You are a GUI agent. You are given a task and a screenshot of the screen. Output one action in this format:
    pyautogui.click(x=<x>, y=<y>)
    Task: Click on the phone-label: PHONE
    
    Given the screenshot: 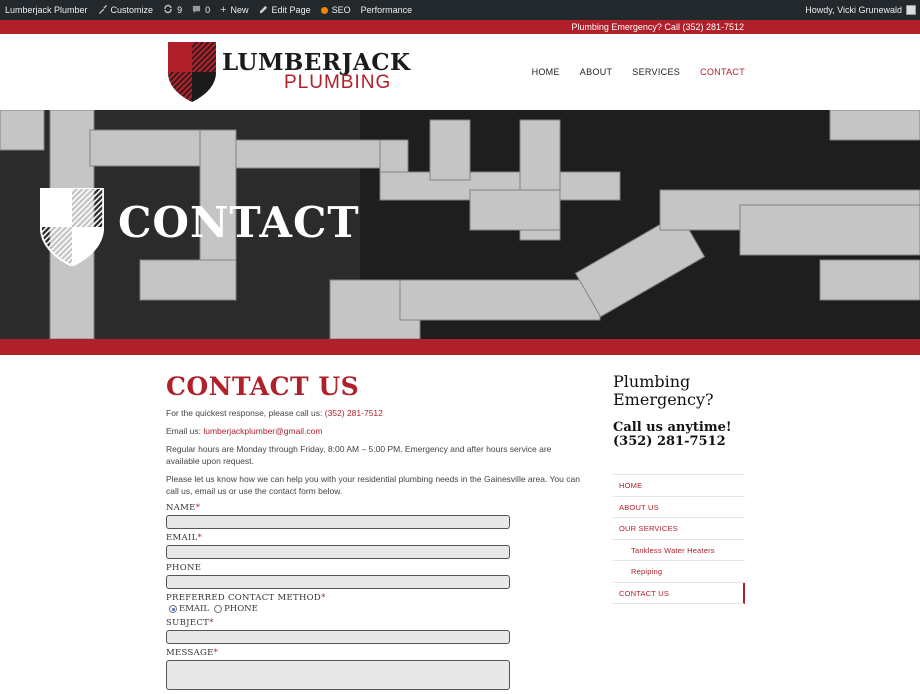 What is the action you would take?
    pyautogui.click(x=376, y=568)
    